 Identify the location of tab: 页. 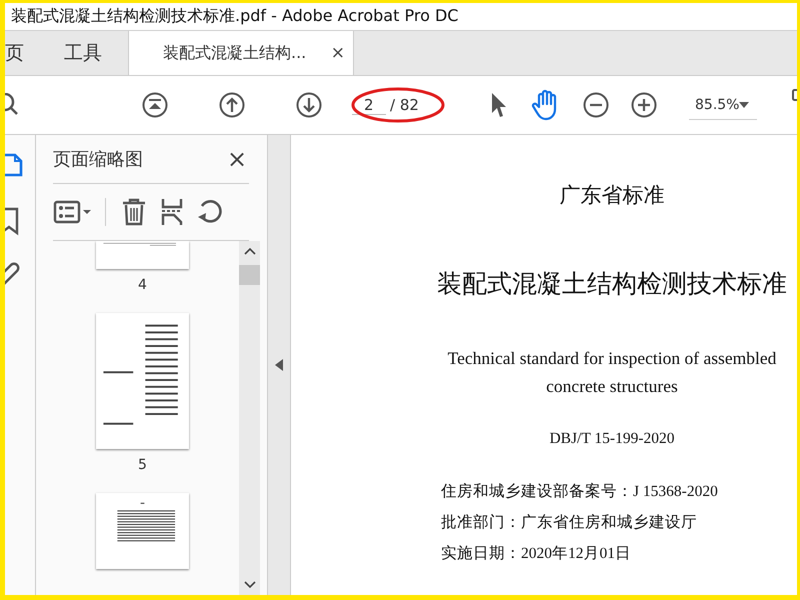
(27, 53).